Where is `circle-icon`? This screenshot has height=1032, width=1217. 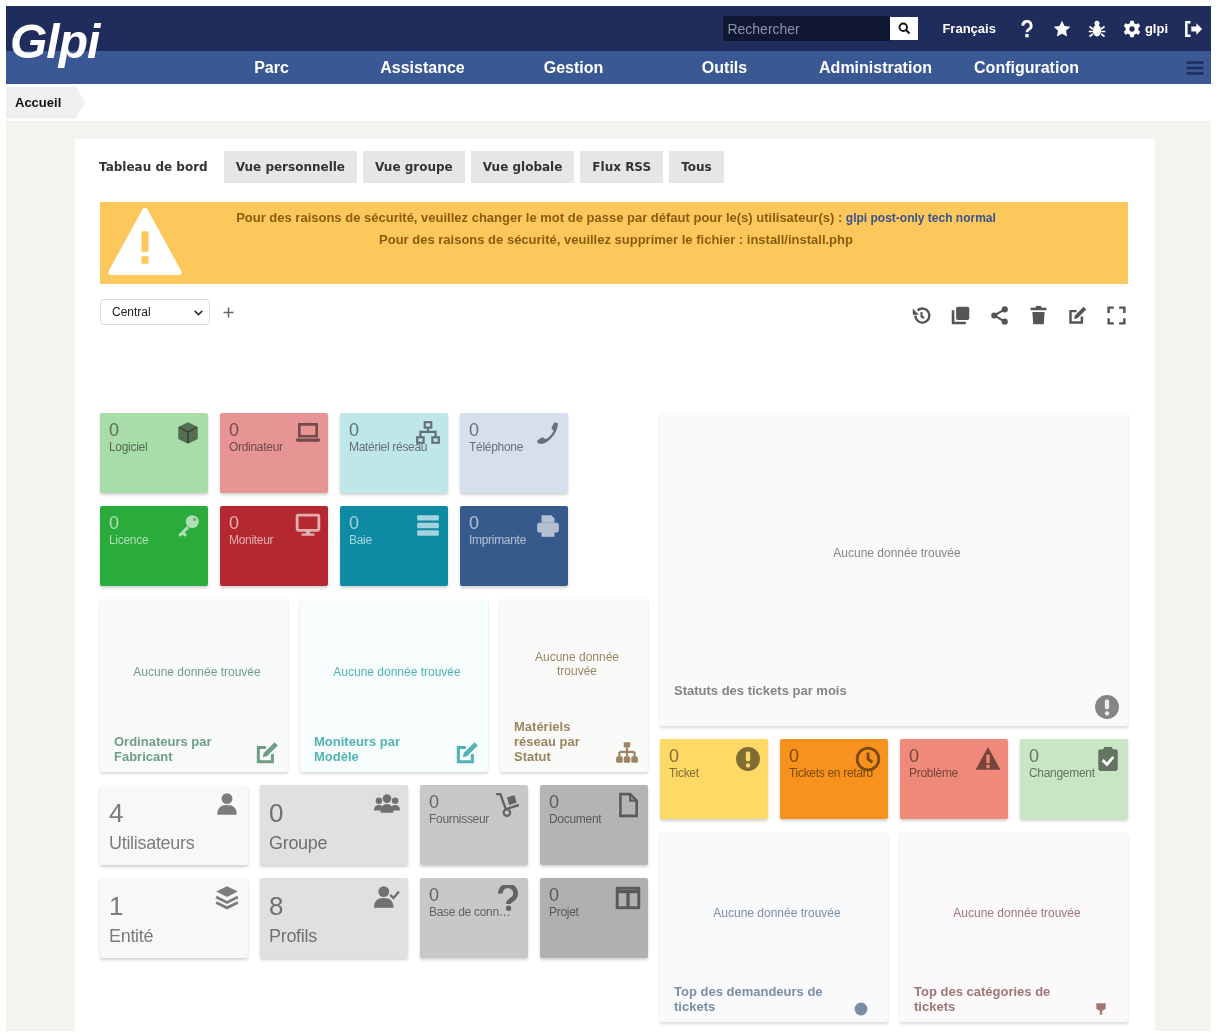 circle-icon is located at coordinates (861, 1009).